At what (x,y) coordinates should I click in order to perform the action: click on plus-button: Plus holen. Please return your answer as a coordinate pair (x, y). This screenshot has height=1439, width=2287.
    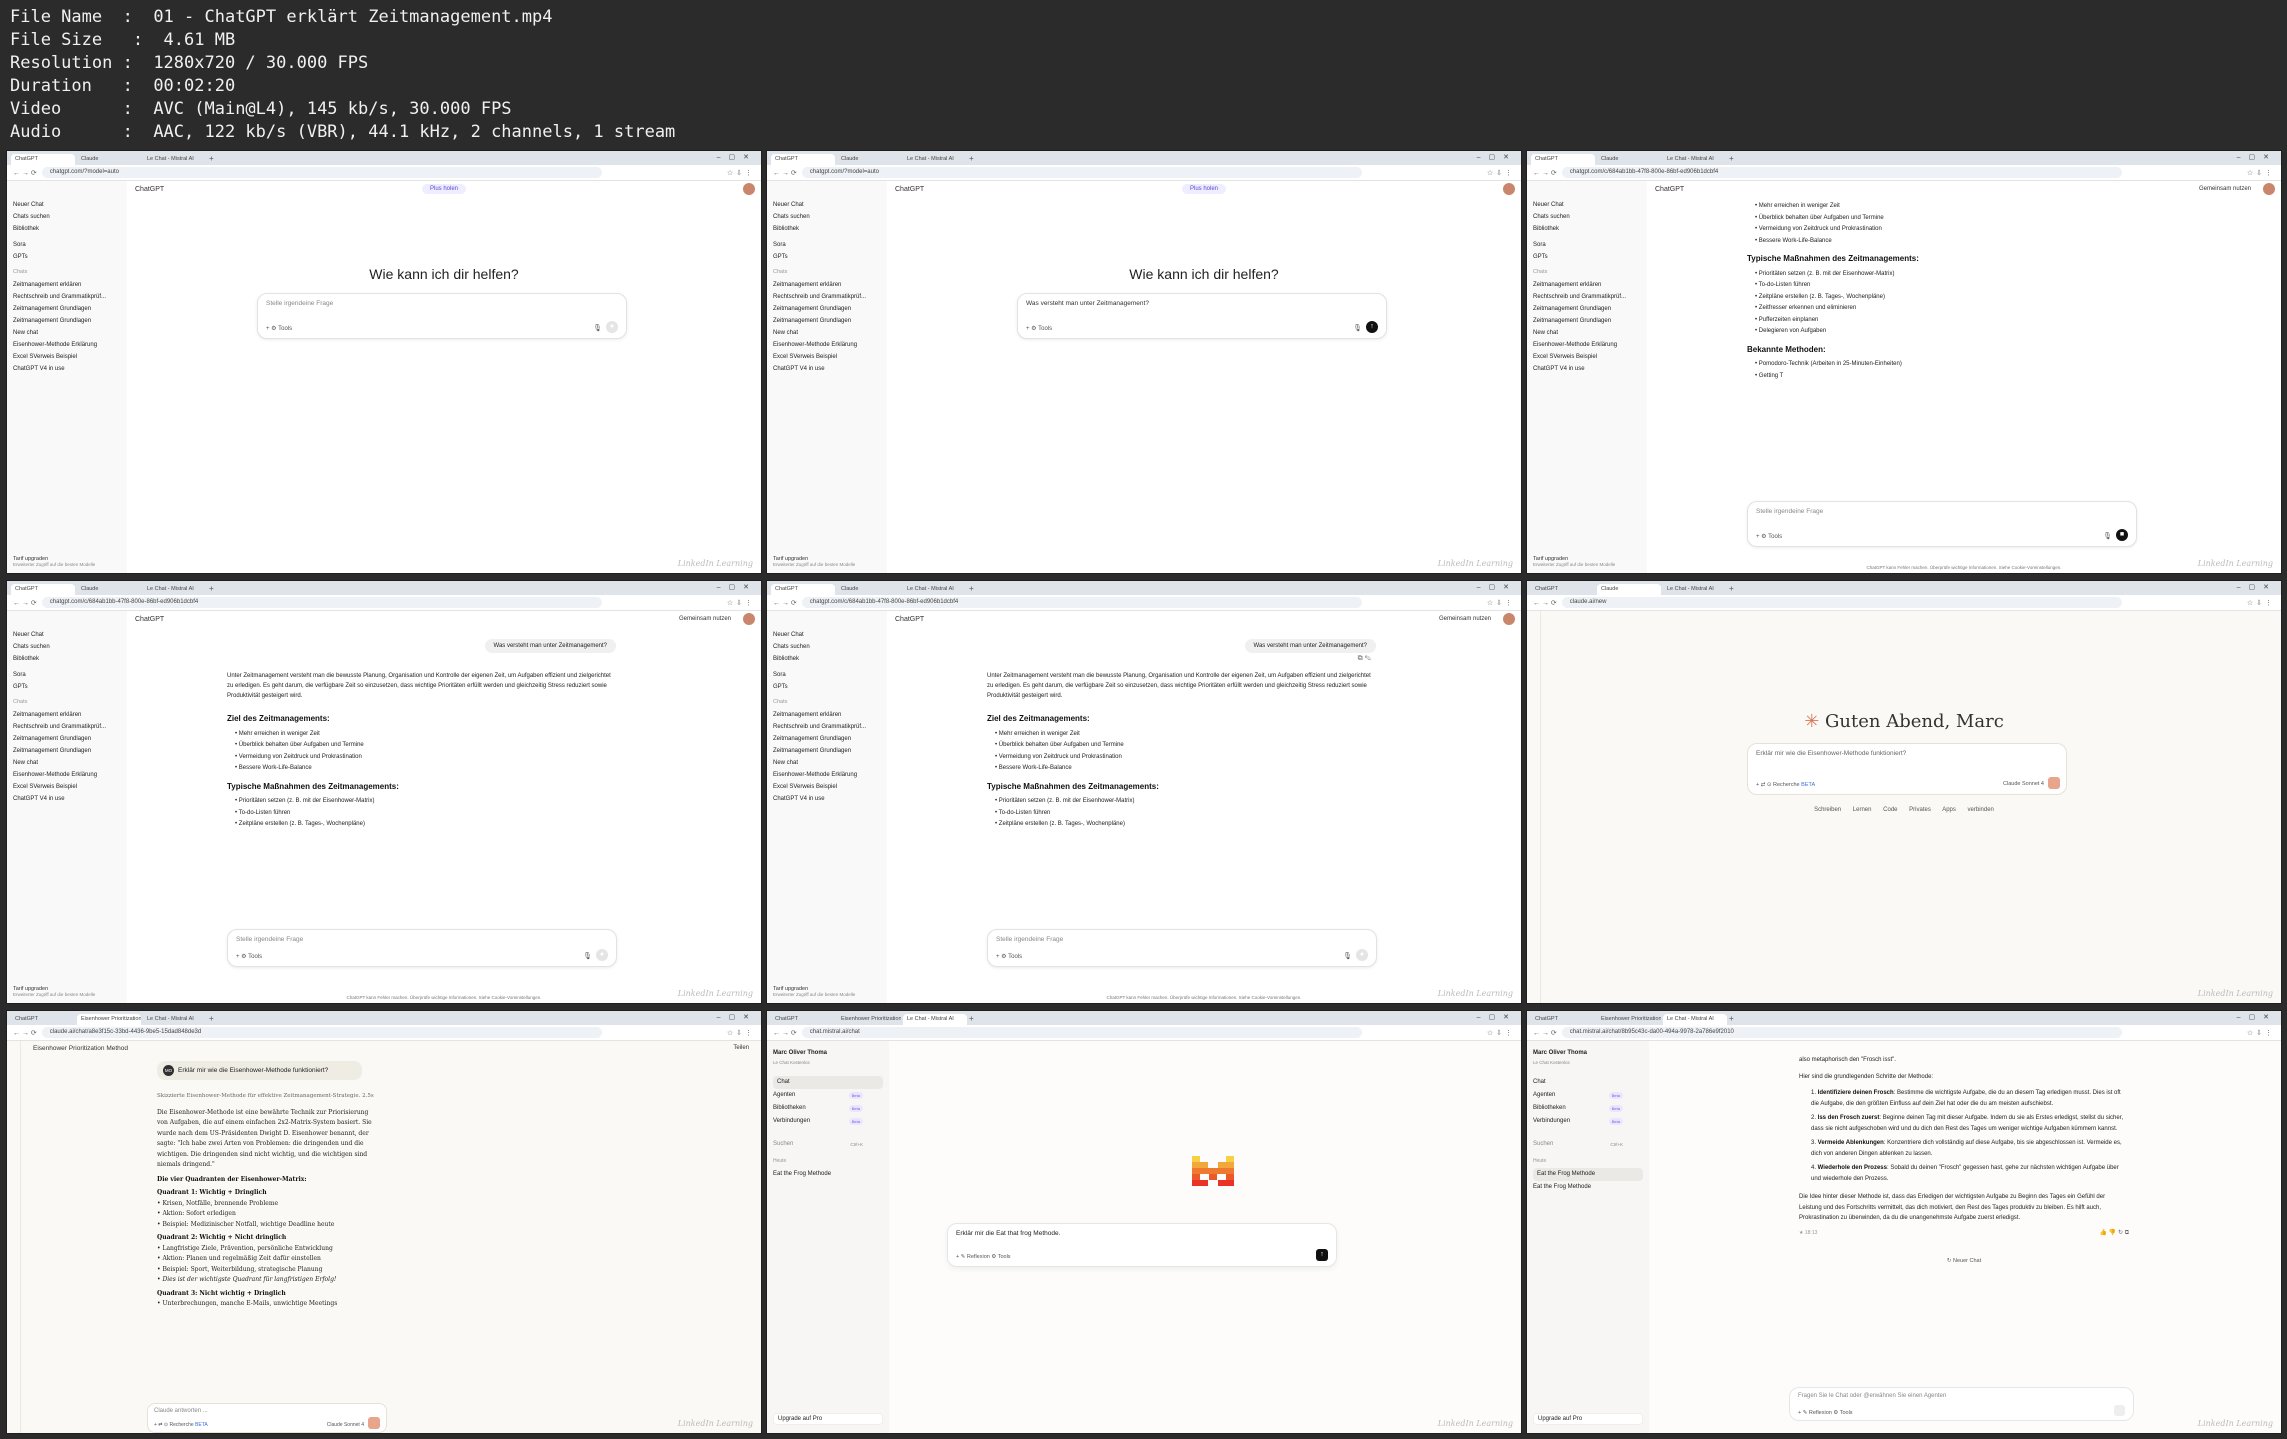
    Looking at the image, I should click on (1204, 189).